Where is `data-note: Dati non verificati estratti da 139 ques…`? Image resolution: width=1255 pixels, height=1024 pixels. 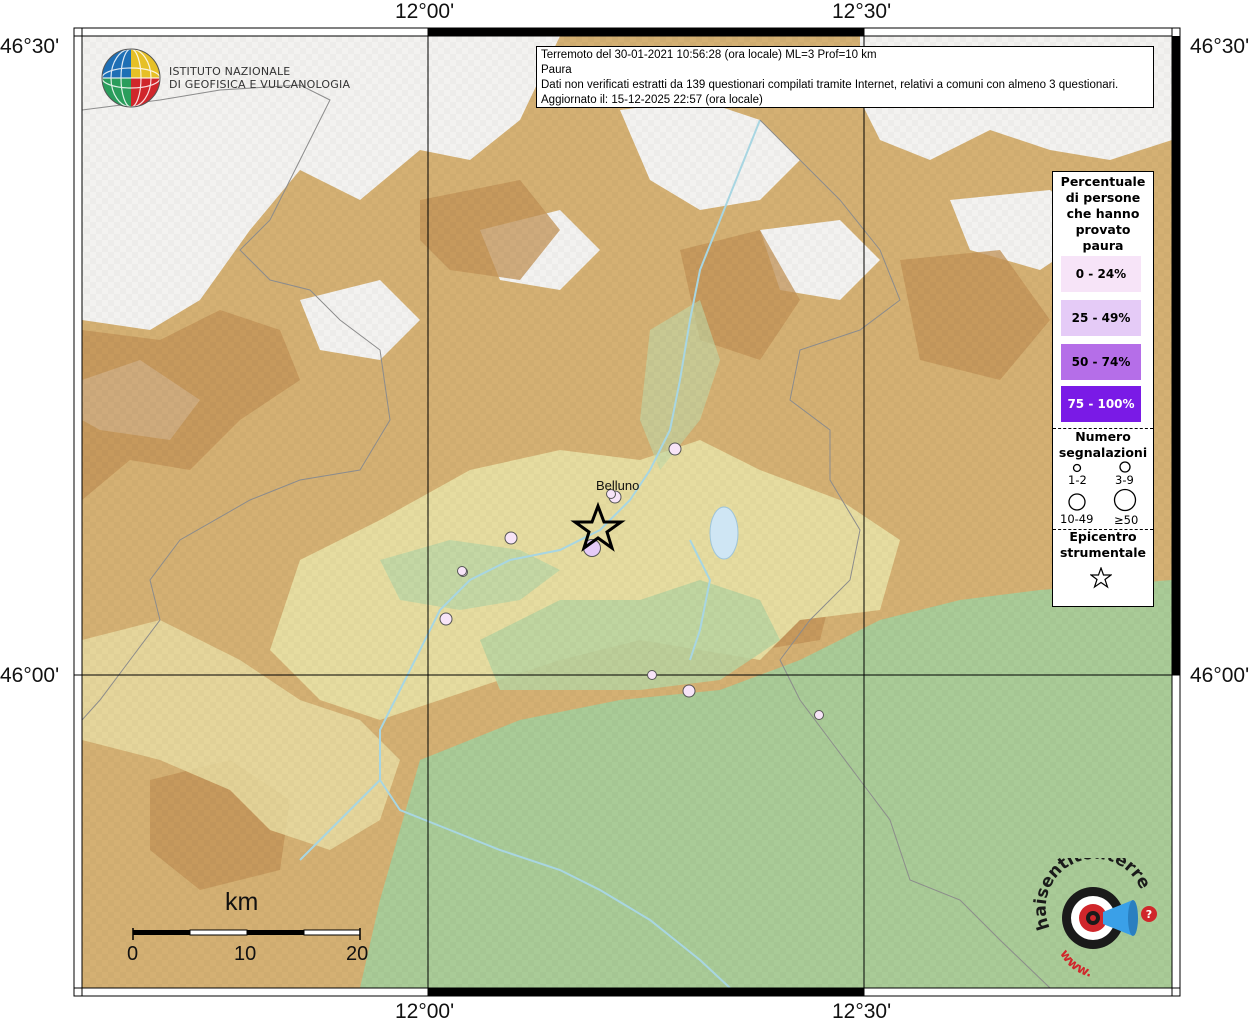 data-note: Dati non verificati estratti da 139 ques… is located at coordinates (830, 85).